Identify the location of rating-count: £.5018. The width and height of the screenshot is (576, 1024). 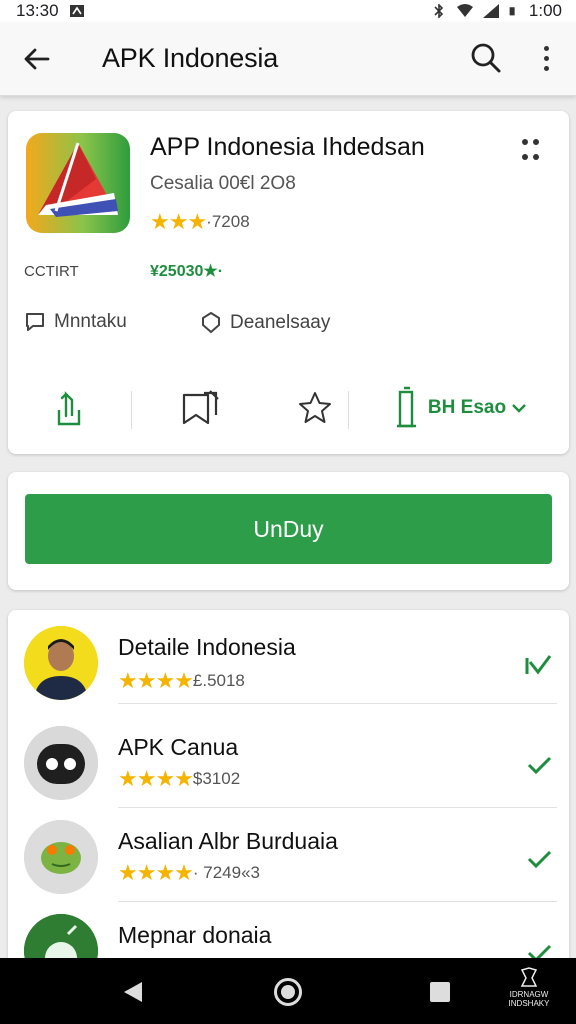
(218, 680).